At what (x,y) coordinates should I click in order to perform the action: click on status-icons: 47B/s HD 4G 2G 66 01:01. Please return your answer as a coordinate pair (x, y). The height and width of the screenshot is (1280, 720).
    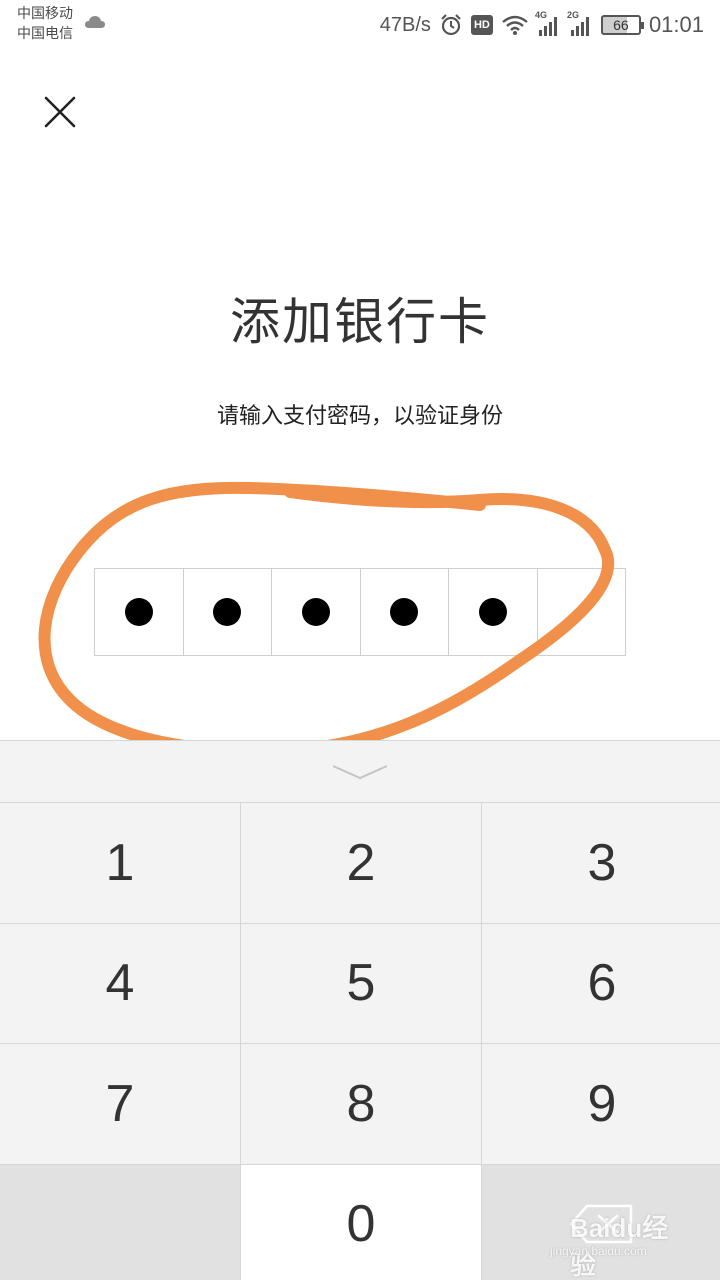
    Looking at the image, I should click on (542, 25).